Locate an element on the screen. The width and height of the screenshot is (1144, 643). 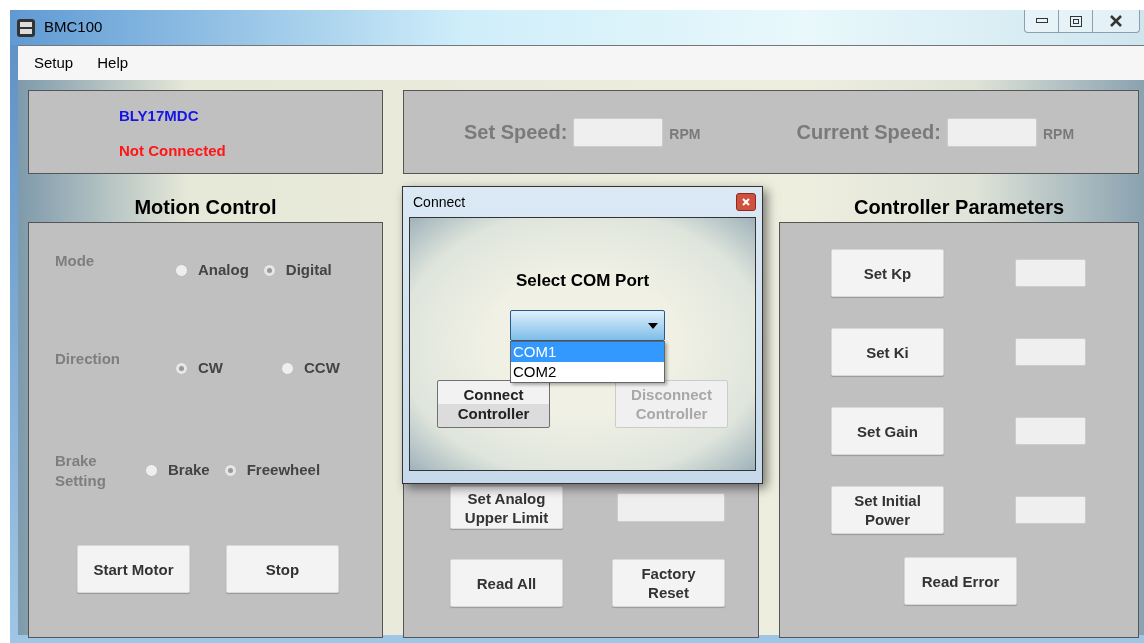
group-label: Mode is located at coordinates (75, 261).